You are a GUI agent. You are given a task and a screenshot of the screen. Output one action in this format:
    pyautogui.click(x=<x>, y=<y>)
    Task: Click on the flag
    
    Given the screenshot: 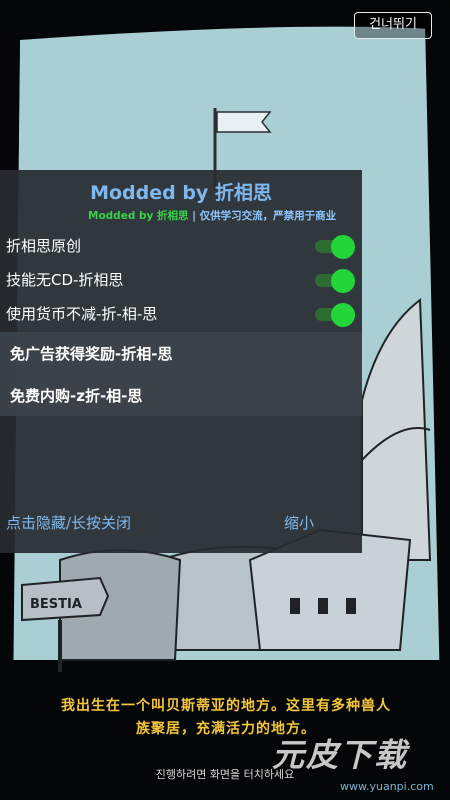 What is the action you would take?
    pyautogui.click(x=244, y=122)
    